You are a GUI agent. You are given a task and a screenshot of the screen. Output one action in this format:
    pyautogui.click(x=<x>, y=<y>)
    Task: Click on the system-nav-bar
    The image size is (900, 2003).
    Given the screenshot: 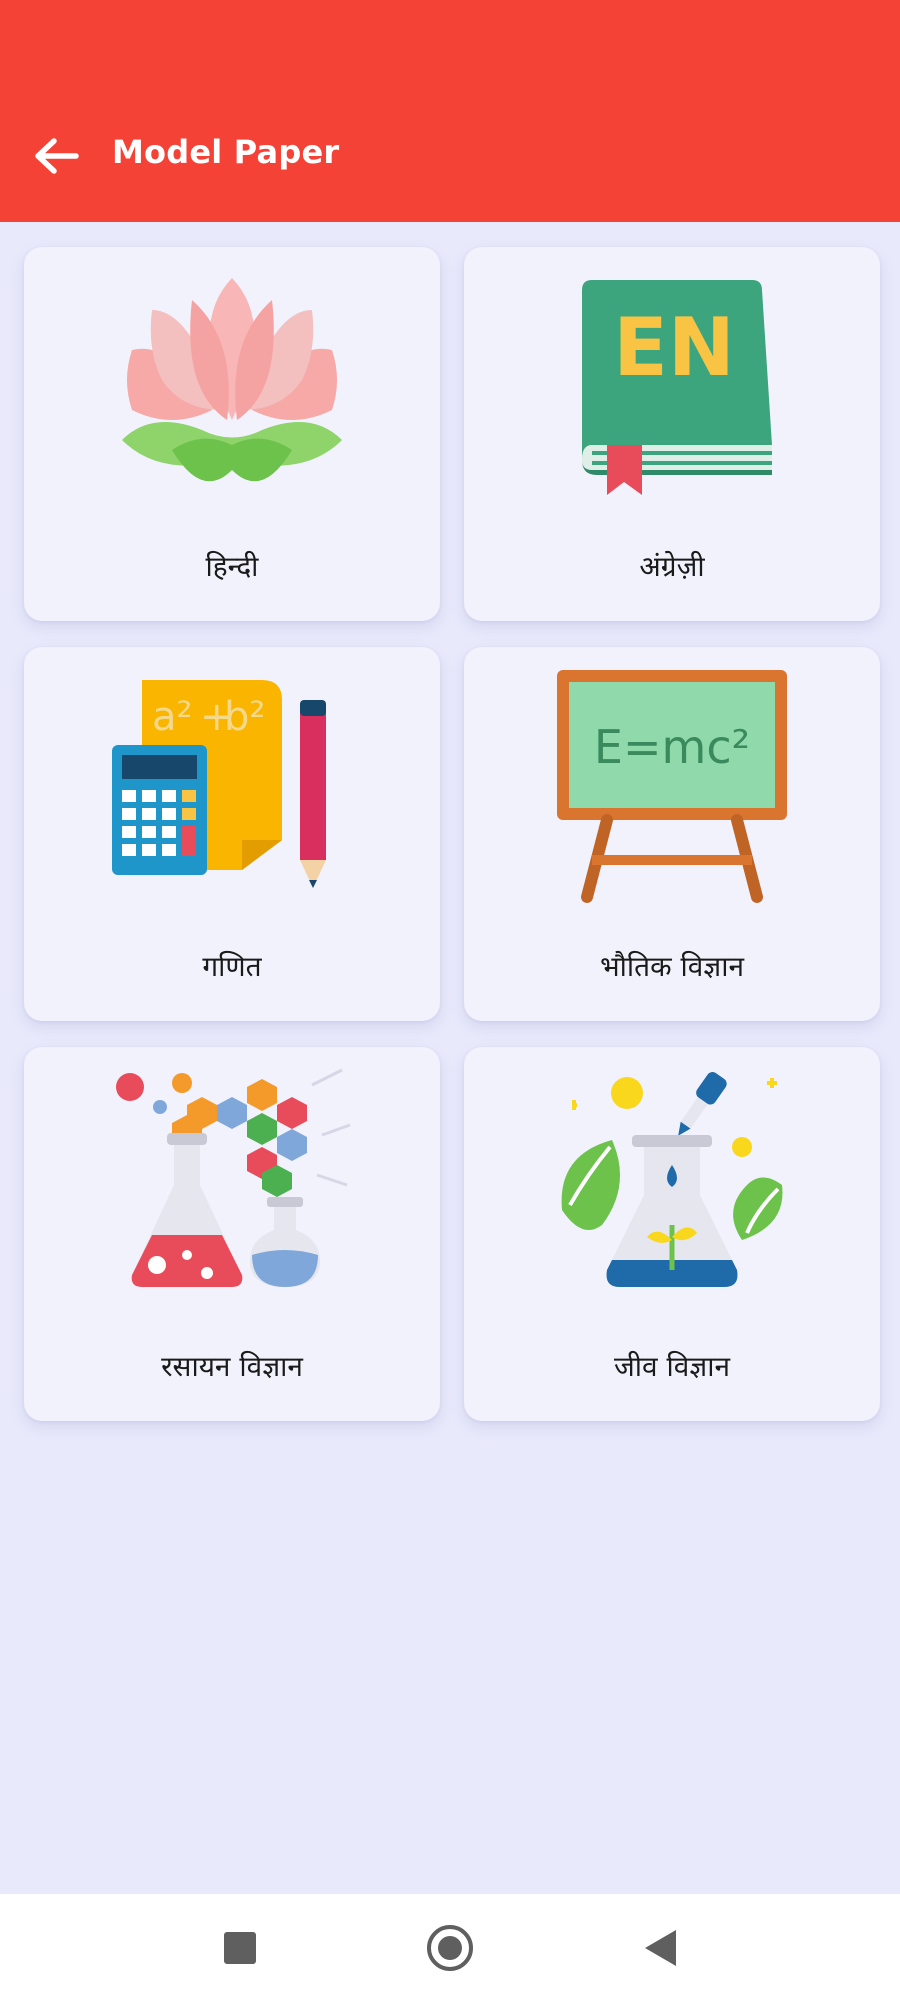 What is the action you would take?
    pyautogui.click(x=450, y=1948)
    